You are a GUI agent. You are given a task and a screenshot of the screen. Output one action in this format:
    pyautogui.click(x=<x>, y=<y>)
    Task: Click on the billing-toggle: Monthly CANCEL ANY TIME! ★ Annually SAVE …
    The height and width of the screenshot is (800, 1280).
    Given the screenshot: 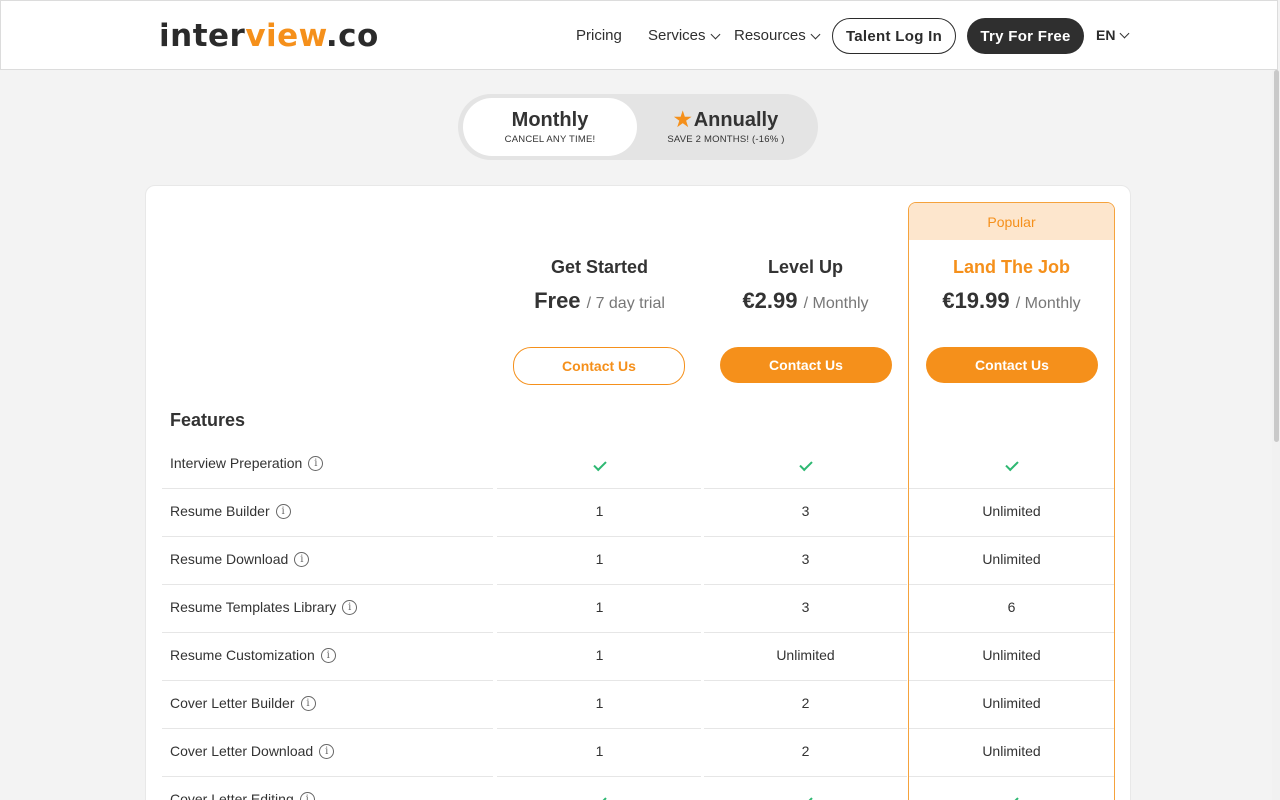 What is the action you would take?
    pyautogui.click(x=638, y=127)
    